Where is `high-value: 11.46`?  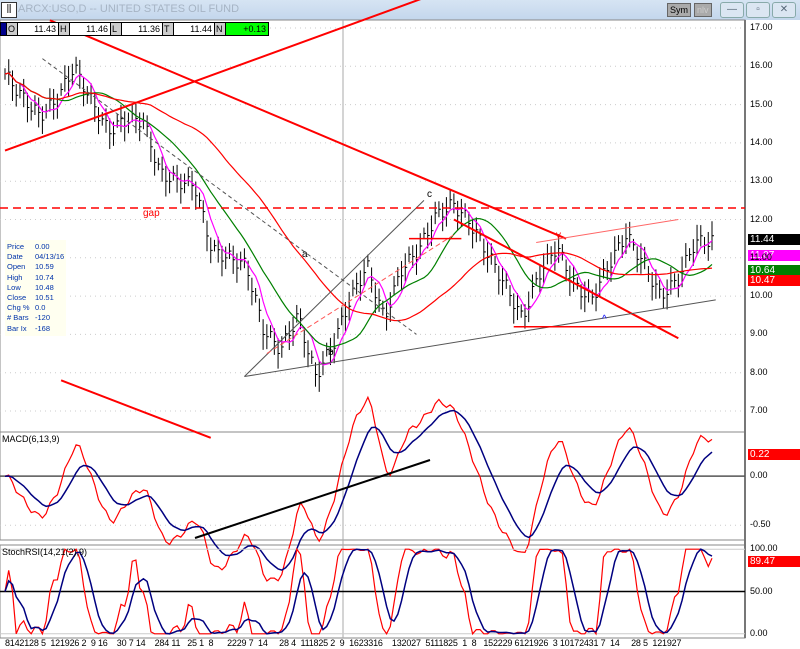
high-value: 11.46 is located at coordinates (90, 29).